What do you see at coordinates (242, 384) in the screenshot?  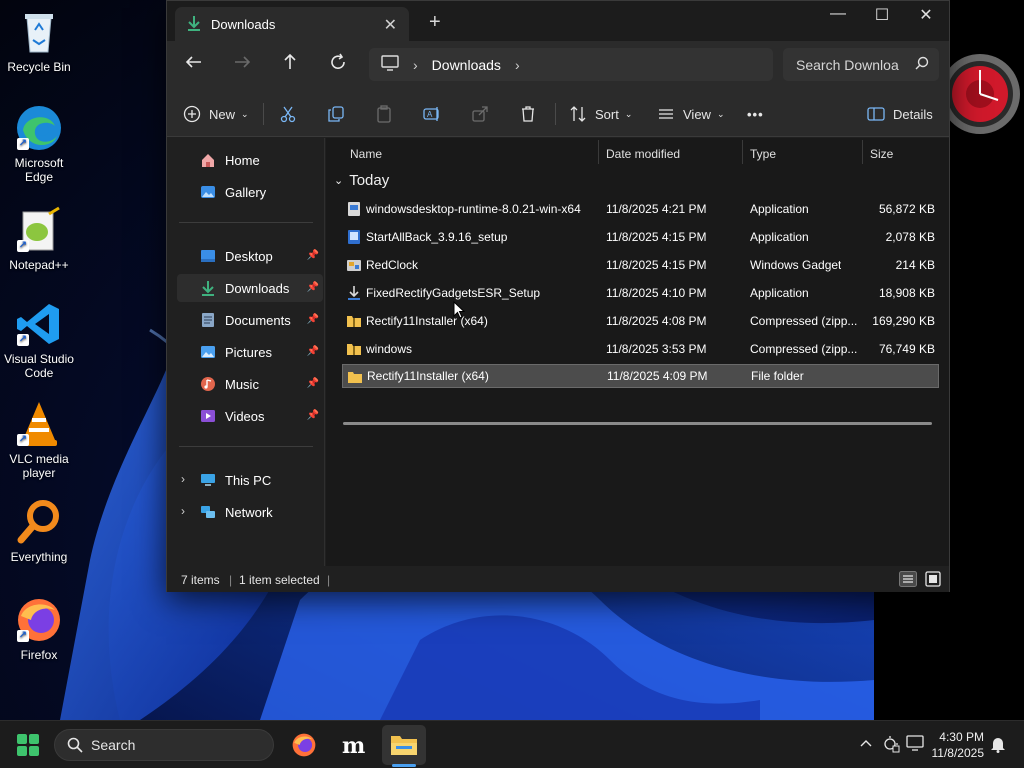 I see `nav-item-label: Music` at bounding box center [242, 384].